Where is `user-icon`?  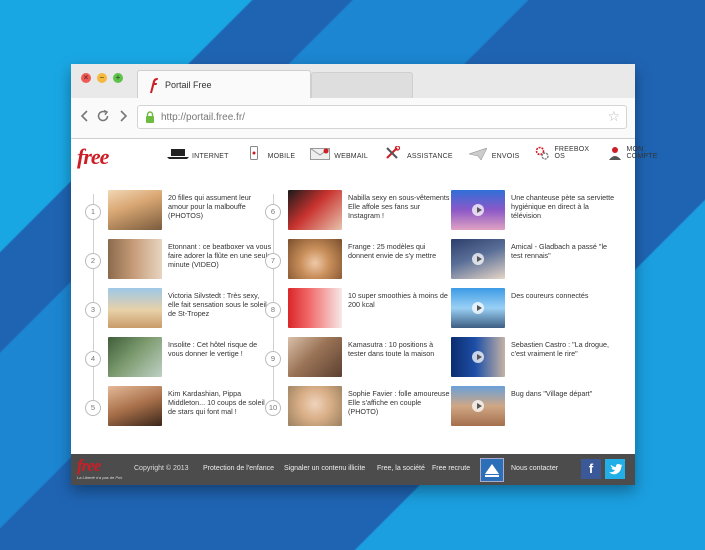
user-icon is located at coordinates (615, 153).